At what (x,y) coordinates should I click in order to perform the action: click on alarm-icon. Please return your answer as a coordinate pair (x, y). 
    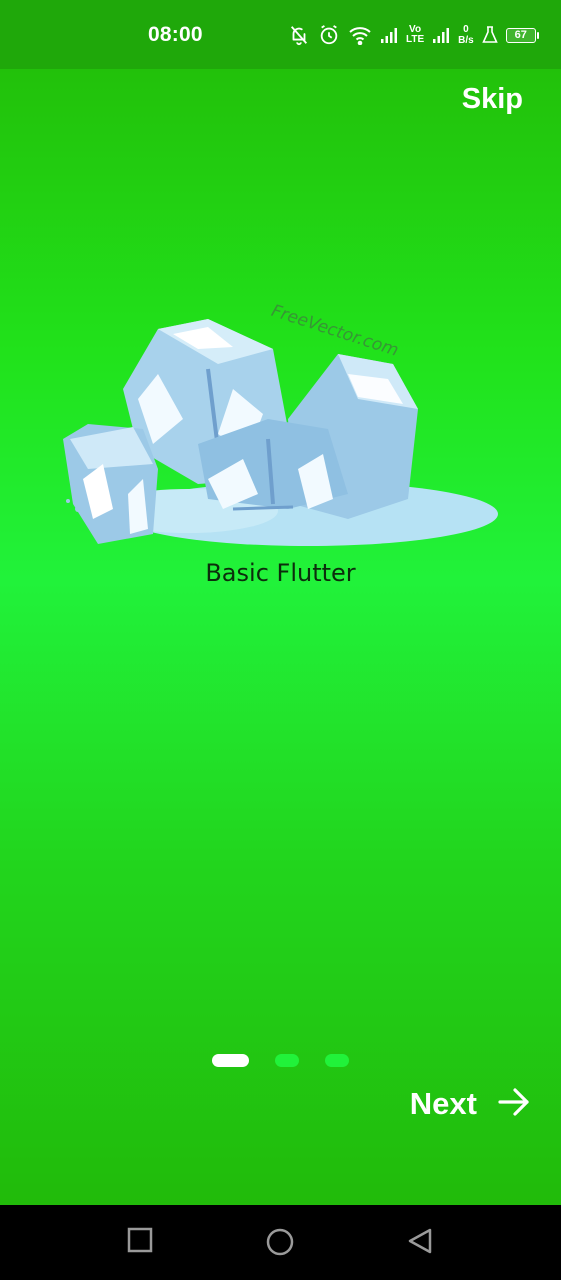
    Looking at the image, I should click on (329, 35).